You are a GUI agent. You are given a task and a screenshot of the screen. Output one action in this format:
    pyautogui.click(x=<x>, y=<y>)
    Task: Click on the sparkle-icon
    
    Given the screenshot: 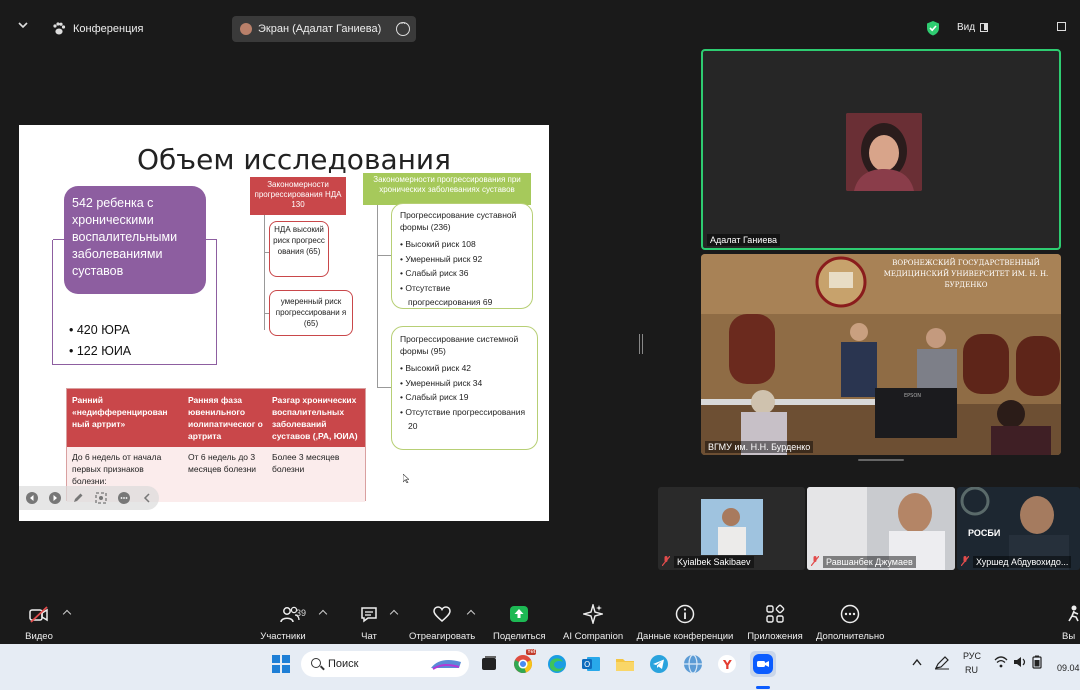 What is the action you would take?
    pyautogui.click(x=593, y=614)
    